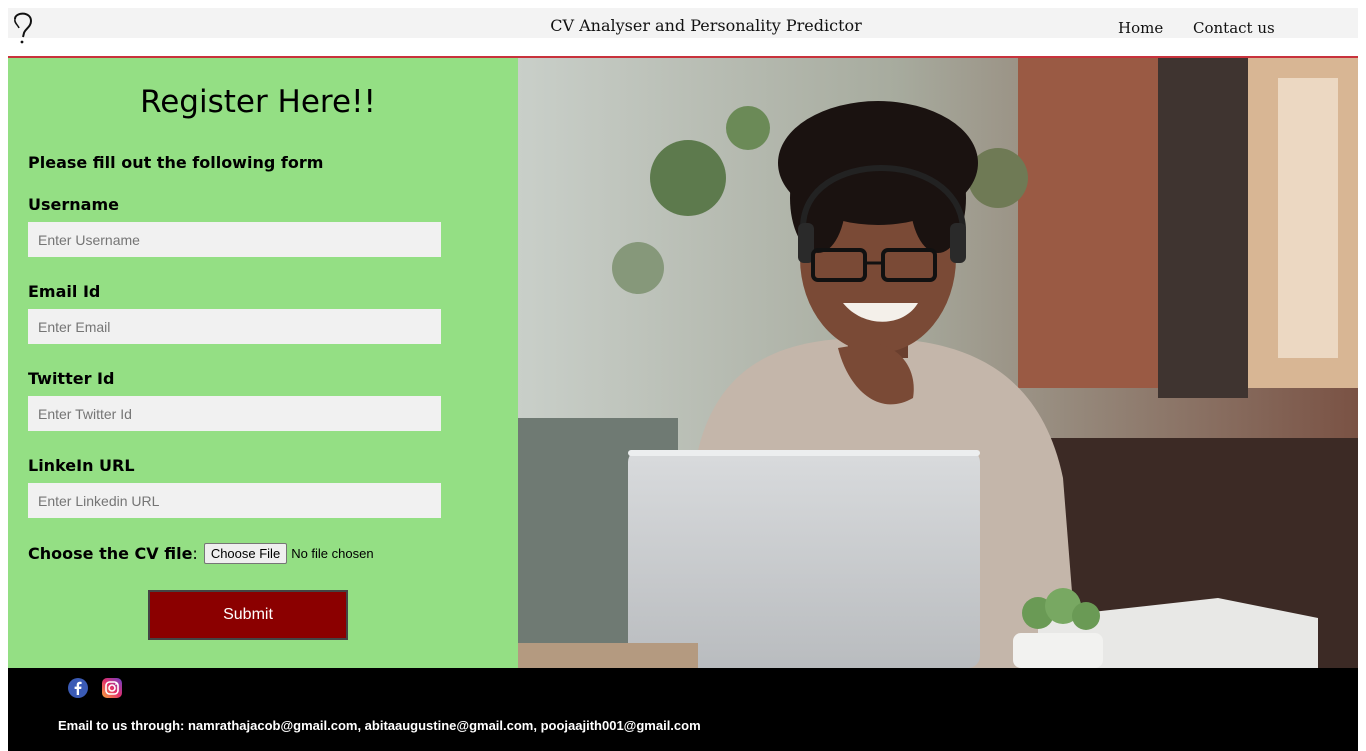 Image resolution: width=1366 pixels, height=751 pixels. What do you see at coordinates (683, 47) in the screenshot?
I see `header-spacer` at bounding box center [683, 47].